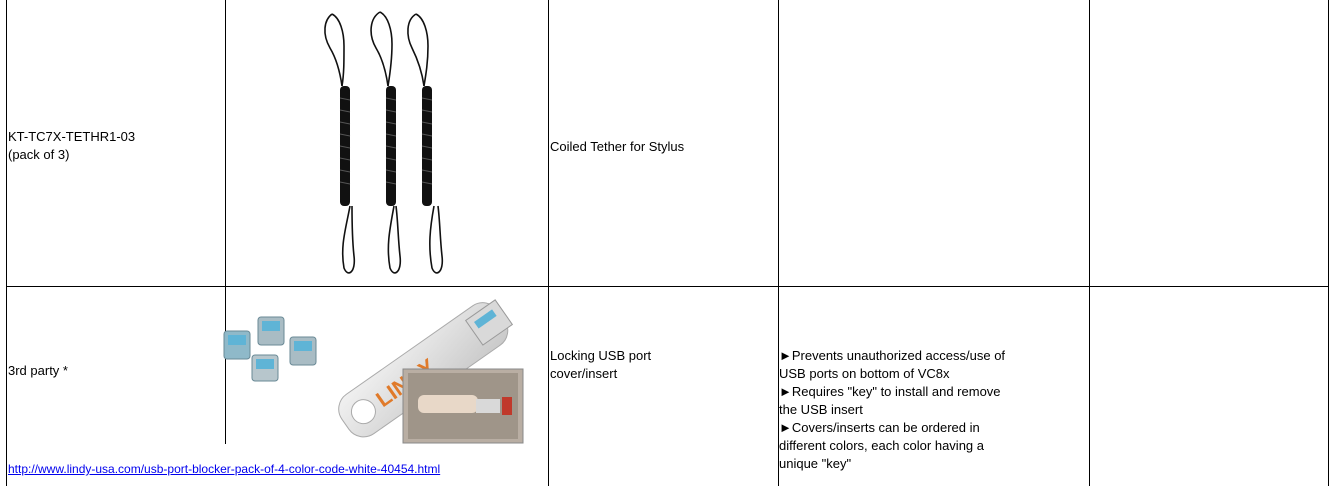 Image resolution: width=1329 pixels, height=486 pixels. What do you see at coordinates (72, 145) in the screenshot?
I see `part-number-1: KT-TC7X-TETHR1-03 (pack of 3)` at bounding box center [72, 145].